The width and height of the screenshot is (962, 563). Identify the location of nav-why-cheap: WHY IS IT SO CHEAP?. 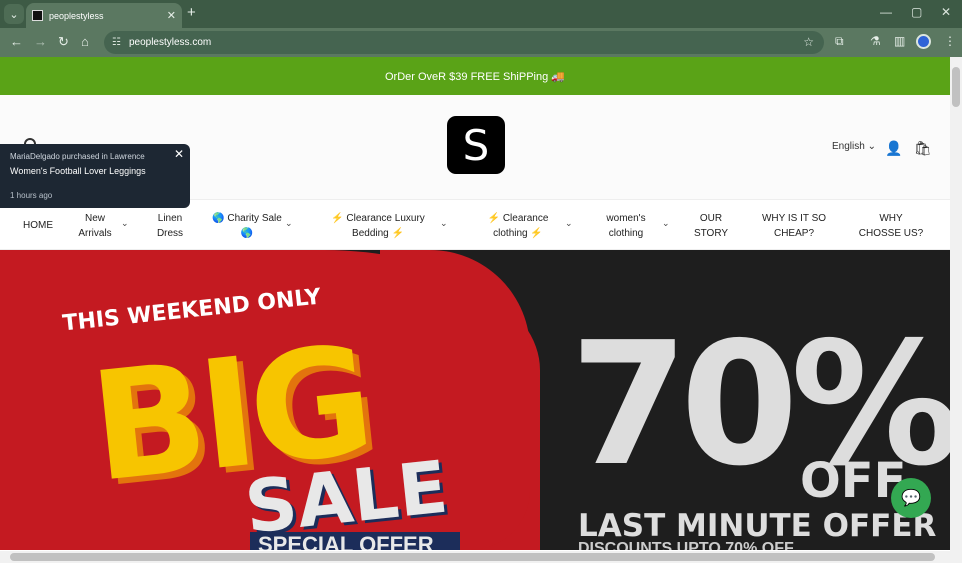
(794, 225).